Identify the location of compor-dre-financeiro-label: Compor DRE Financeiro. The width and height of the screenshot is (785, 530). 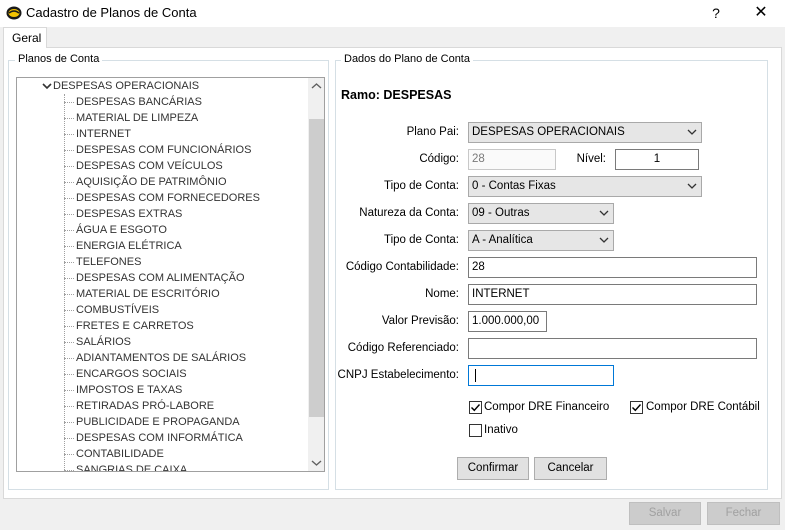
(546, 407).